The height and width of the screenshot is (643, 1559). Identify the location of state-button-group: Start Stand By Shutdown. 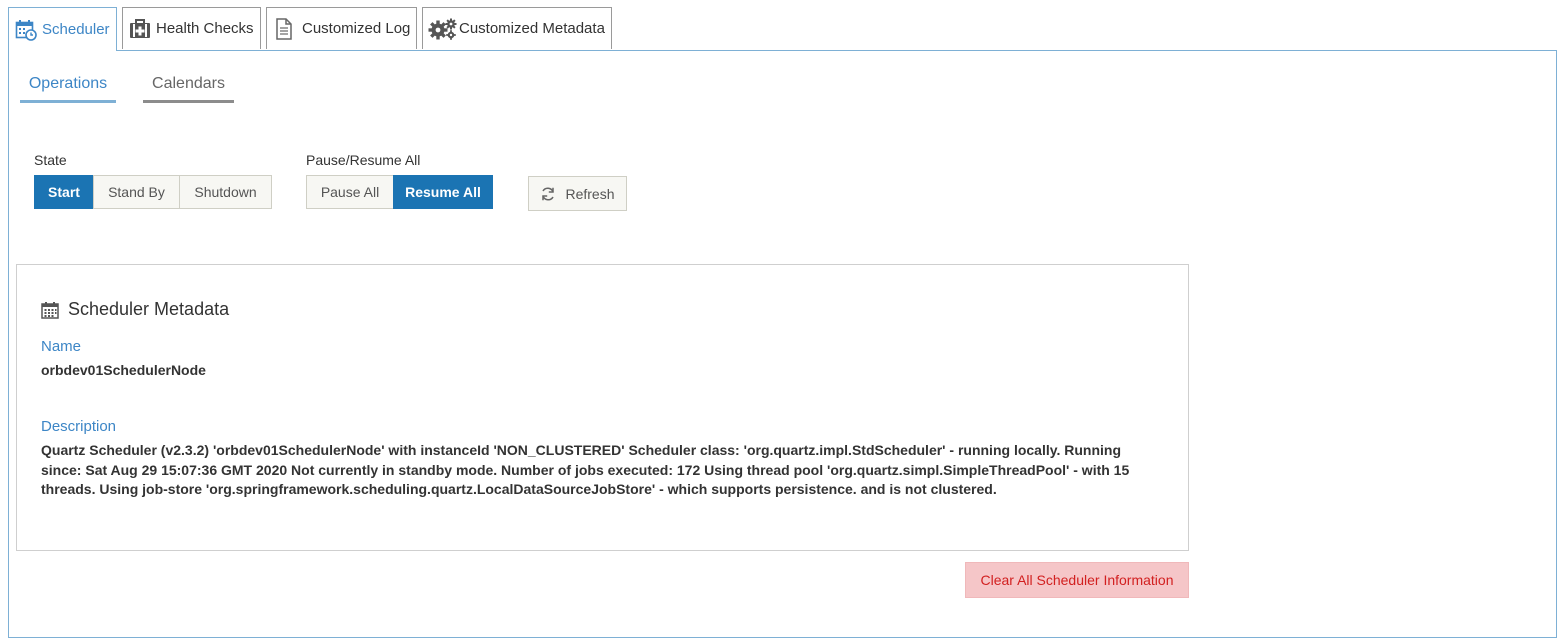
(153, 192).